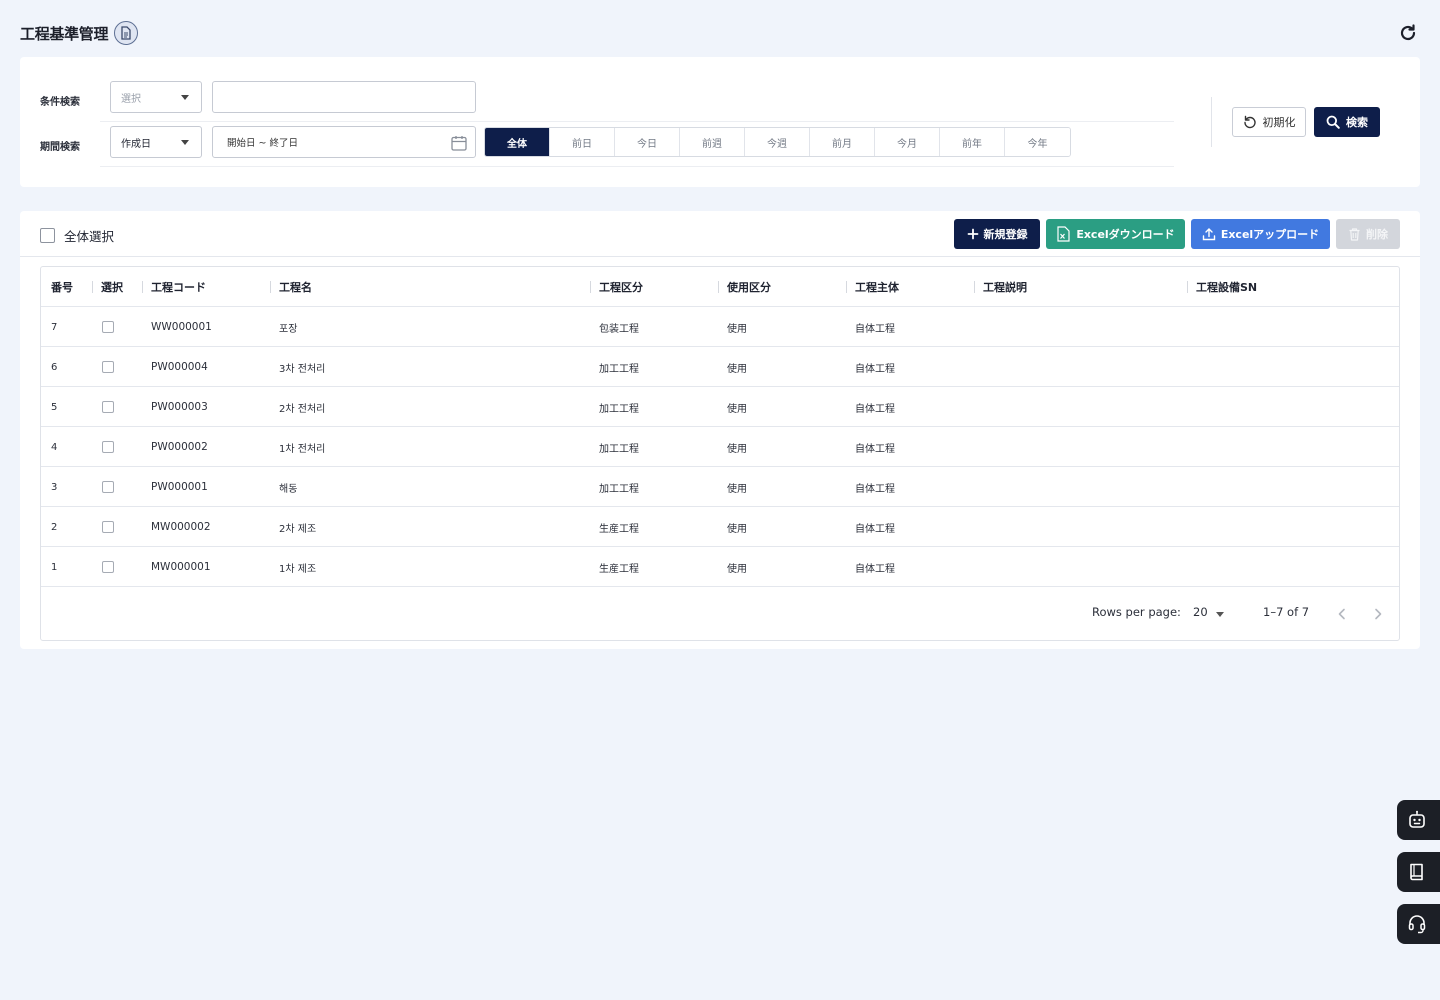  Describe the element at coordinates (1270, 234) in the screenshot. I see `excel-upload-label: Excelアップロード` at that location.